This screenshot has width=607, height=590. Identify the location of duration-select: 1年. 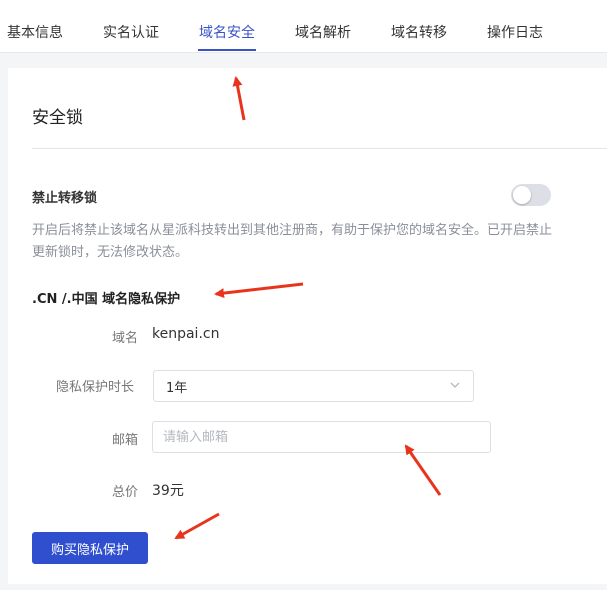
(313, 386).